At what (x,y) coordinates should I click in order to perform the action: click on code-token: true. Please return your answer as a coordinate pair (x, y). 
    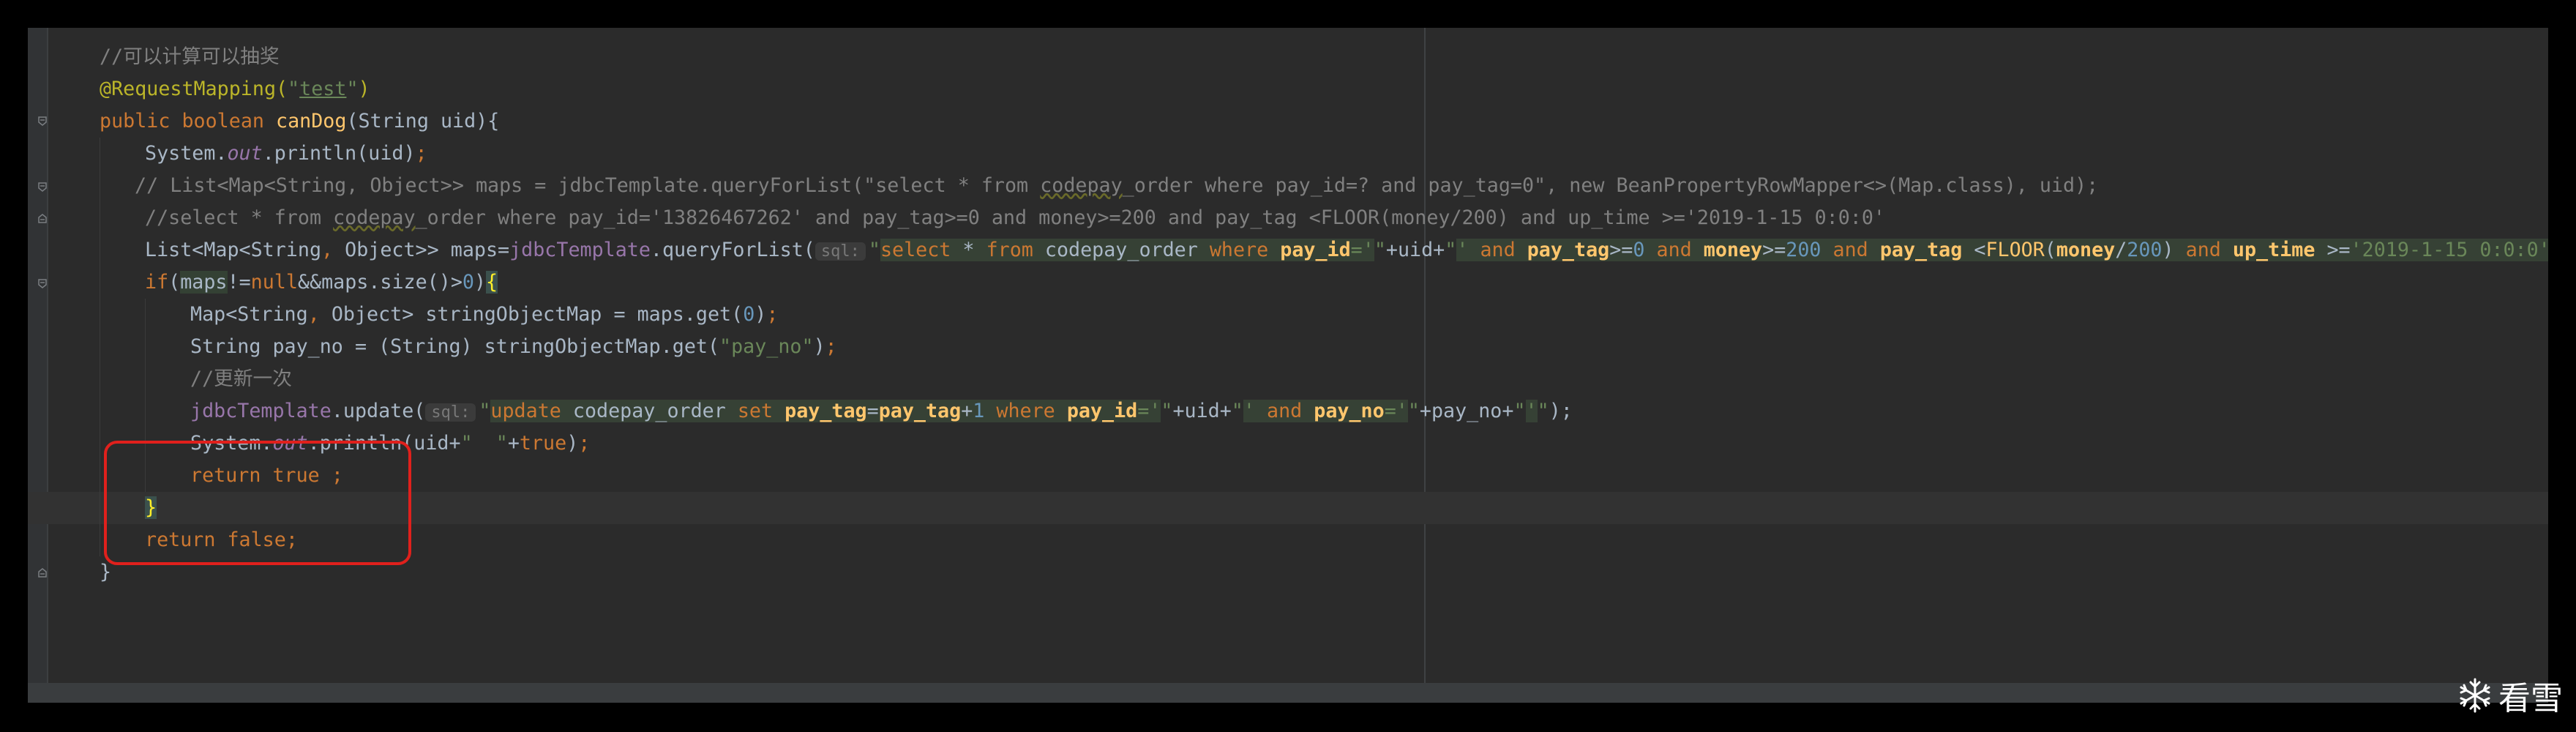
    Looking at the image, I should click on (543, 443).